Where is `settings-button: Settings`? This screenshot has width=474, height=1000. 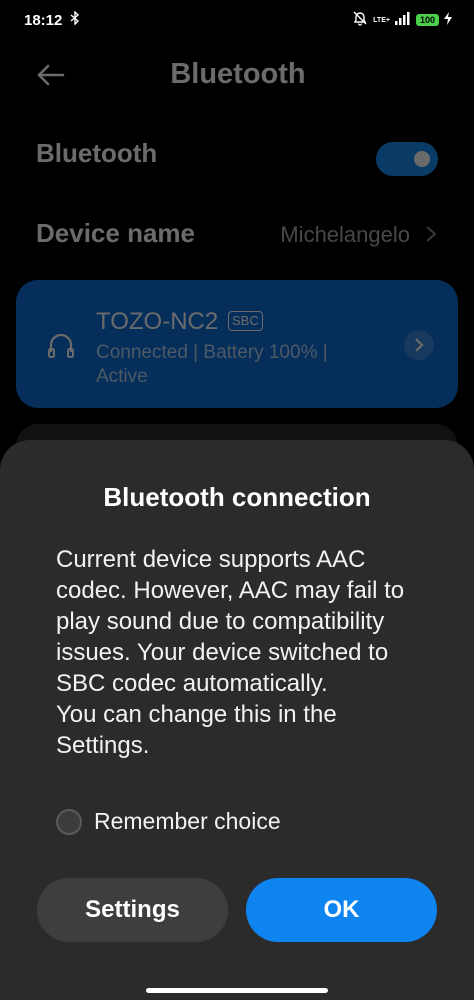
settings-button: Settings is located at coordinates (132, 910).